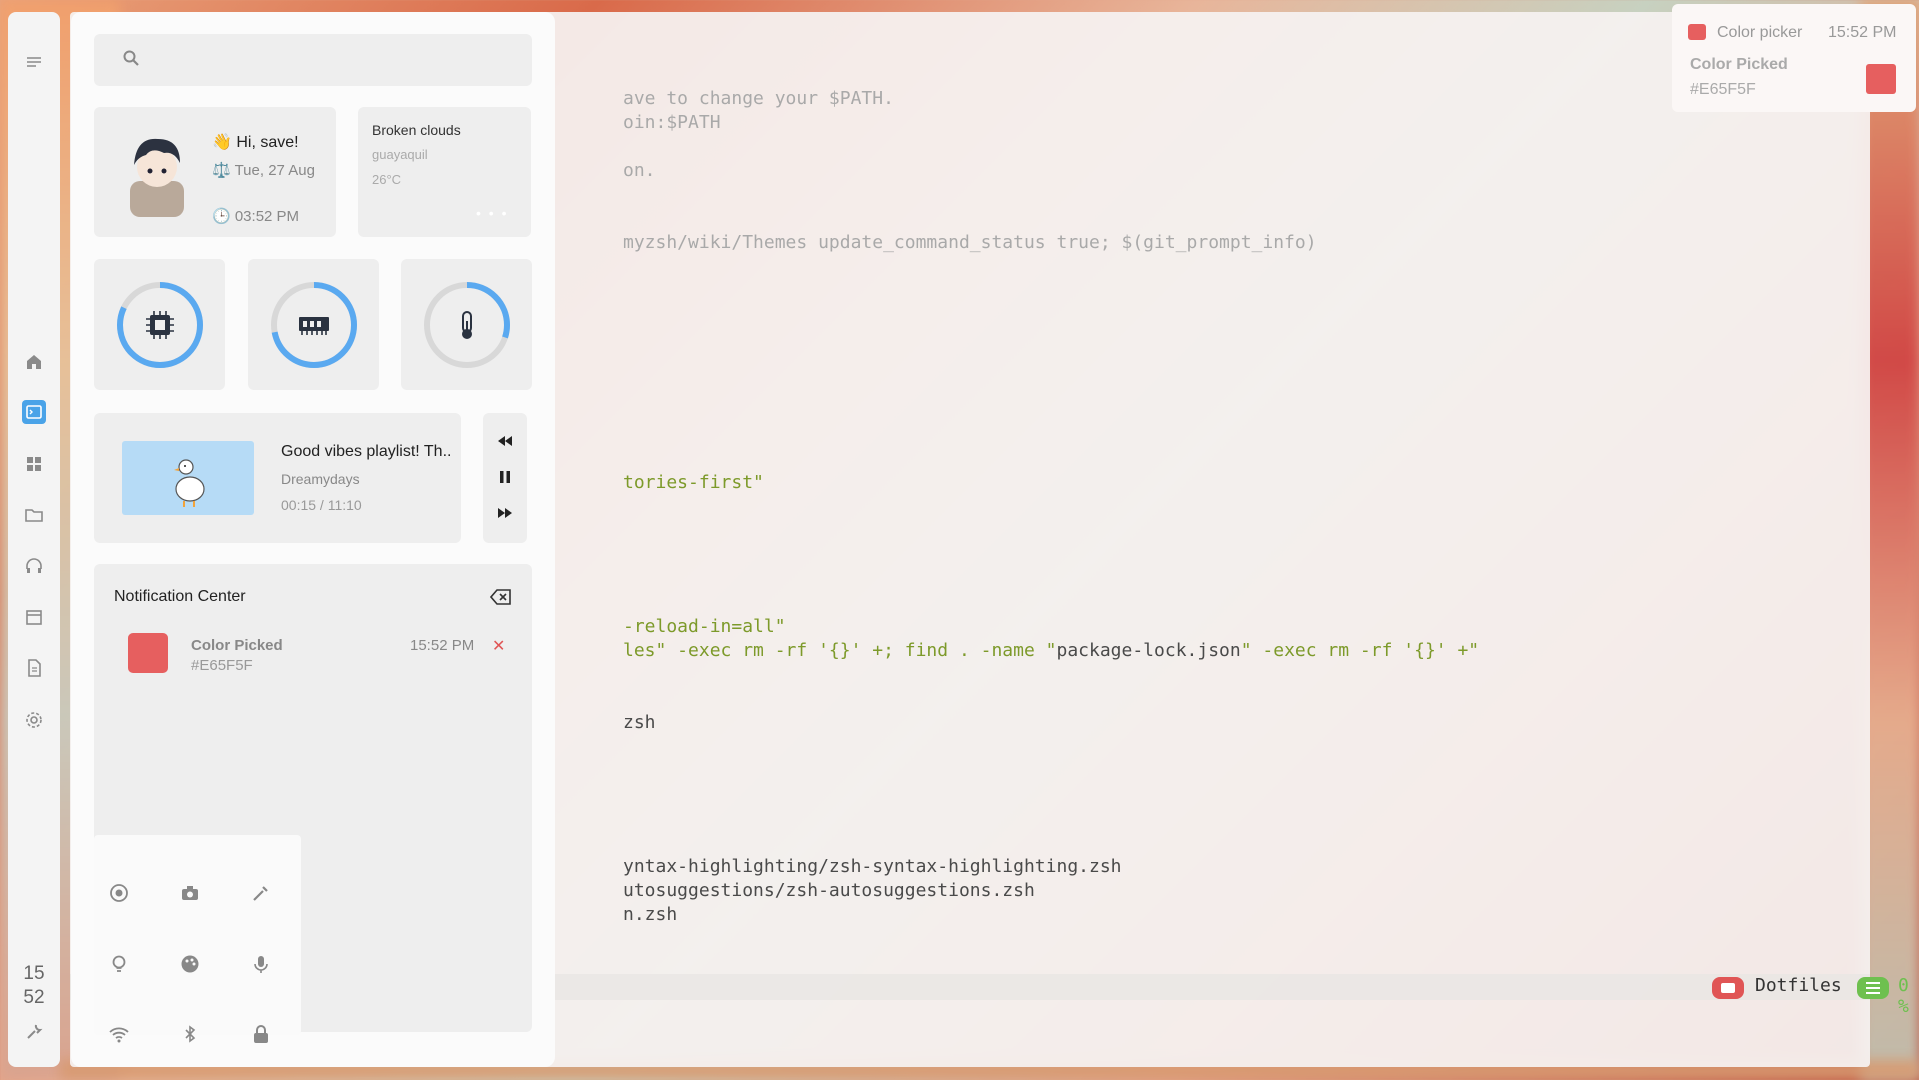  What do you see at coordinates (34, 62) in the screenshot?
I see `menu-icon` at bounding box center [34, 62].